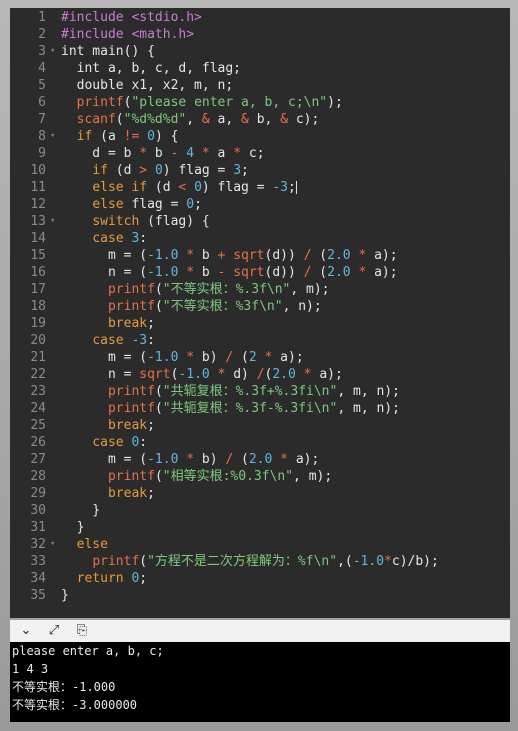 Image resolution: width=518 pixels, height=731 pixels. Describe the element at coordinates (229, 255) in the screenshot. I see `code-text: m = (-1.0 * b + sqrt(d)) / (2.0 * a);` at that location.